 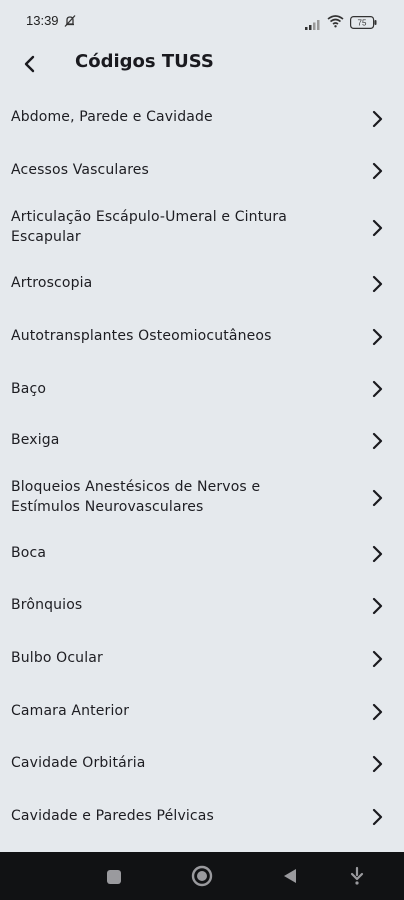 I want to click on app-header: Códigos TUSS, so click(x=202, y=64).